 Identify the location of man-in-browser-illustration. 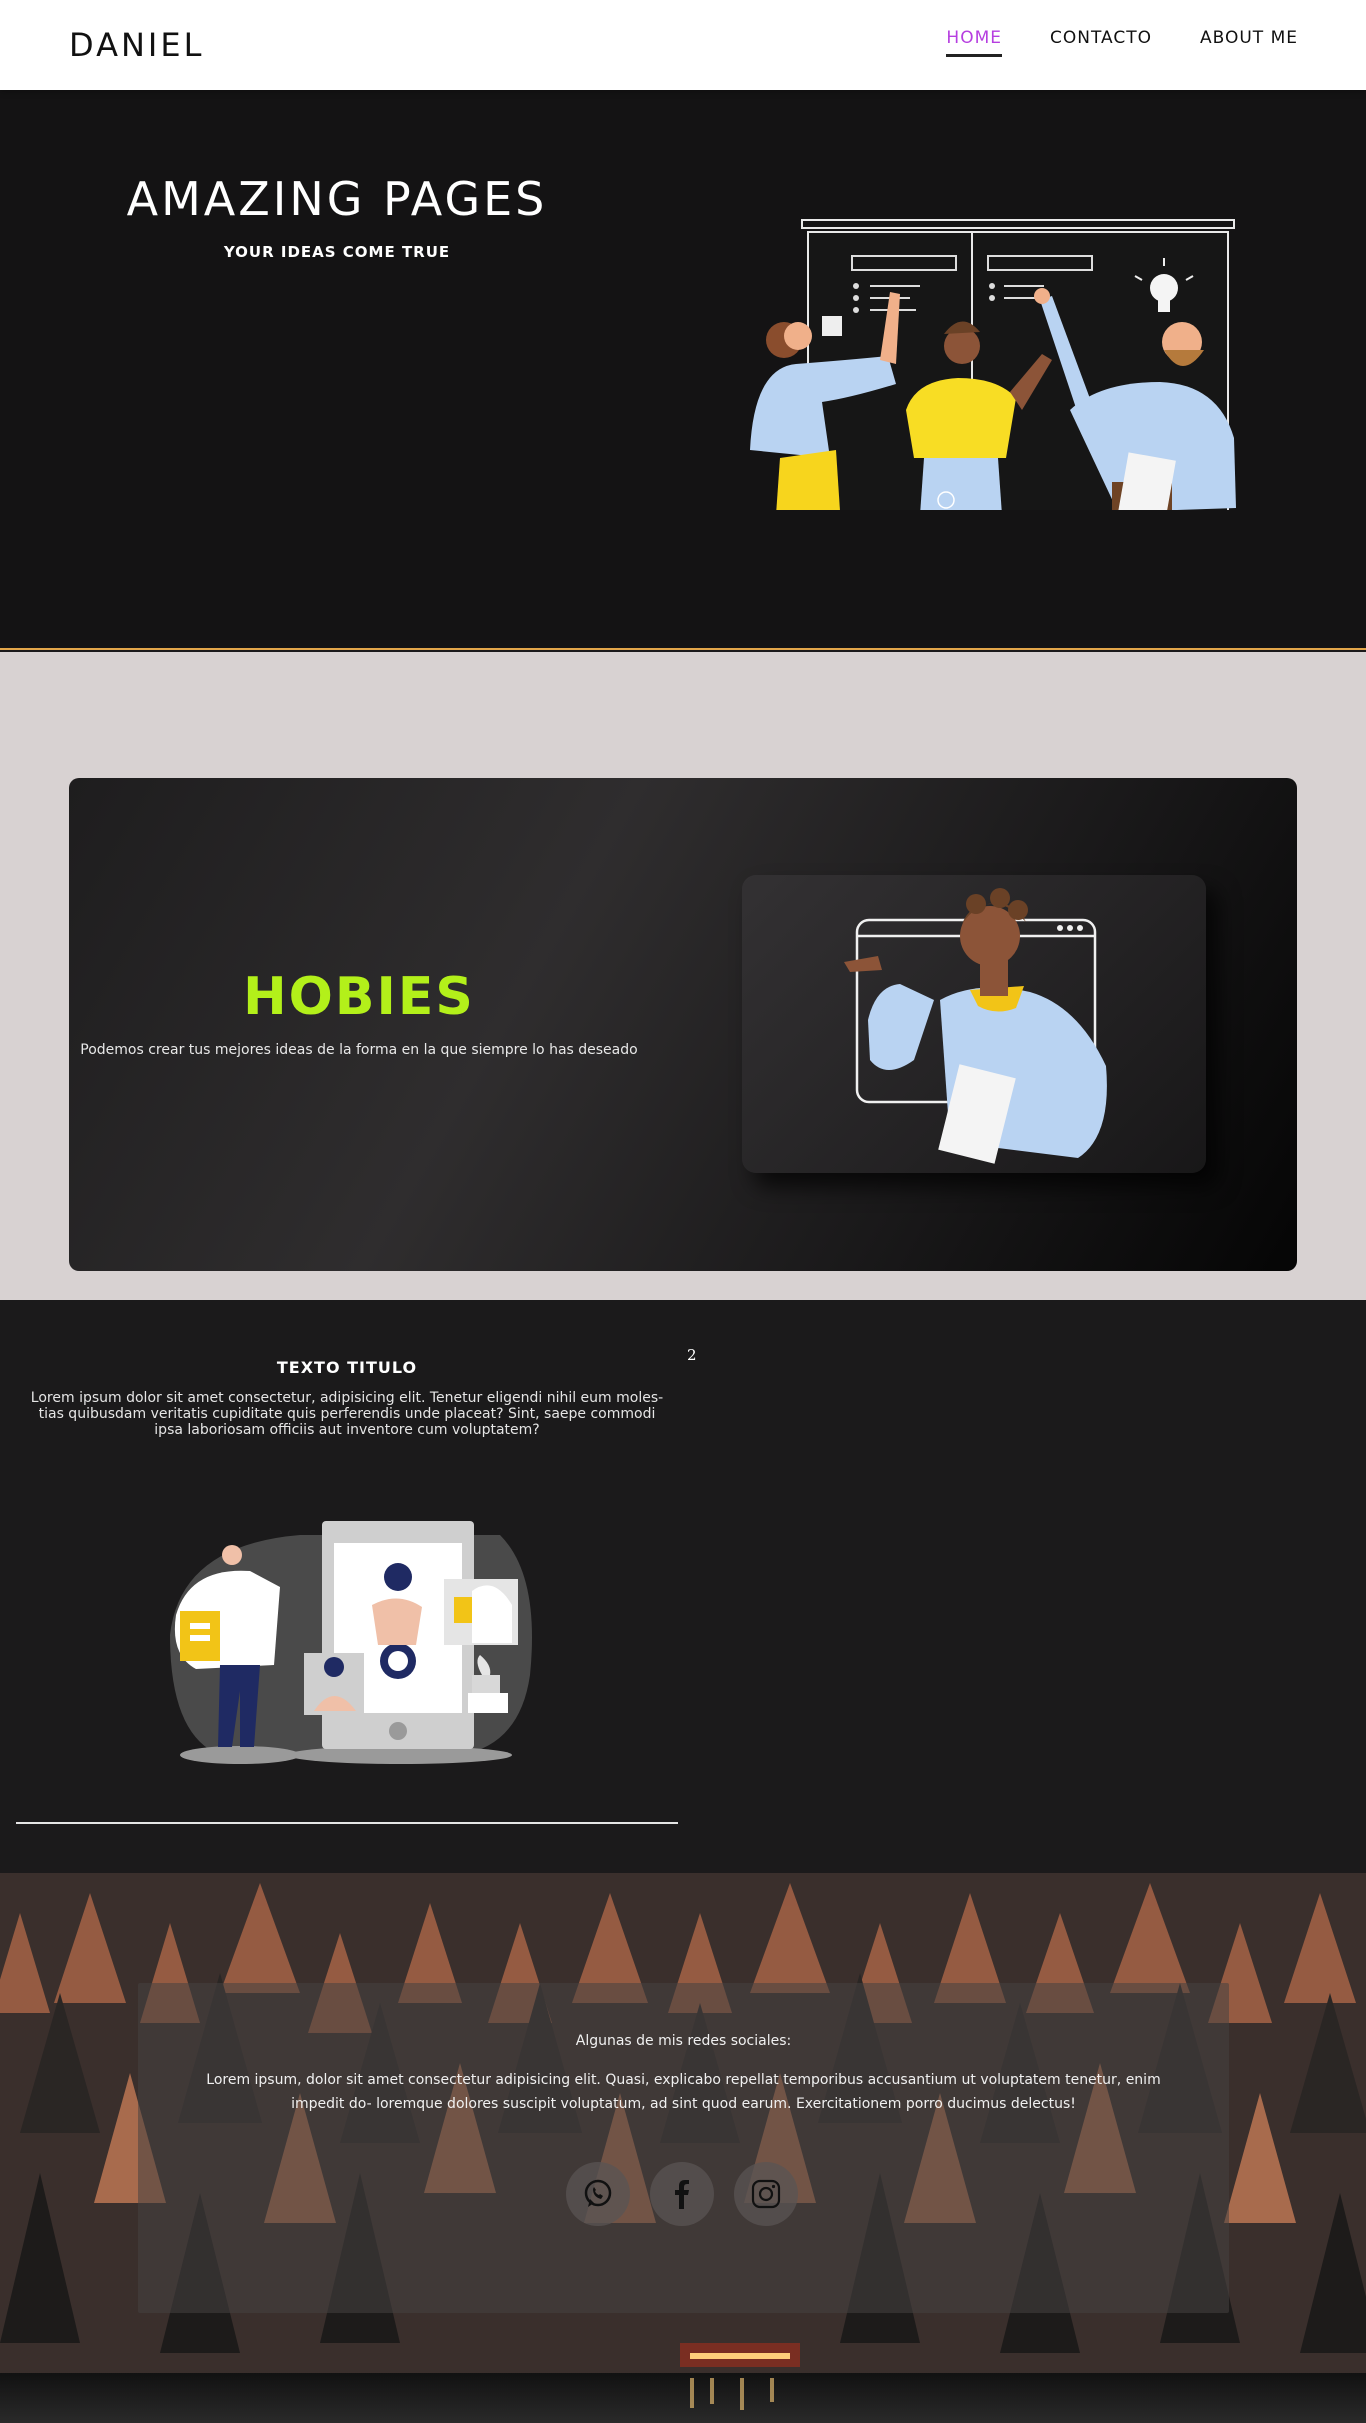
(975, 1026).